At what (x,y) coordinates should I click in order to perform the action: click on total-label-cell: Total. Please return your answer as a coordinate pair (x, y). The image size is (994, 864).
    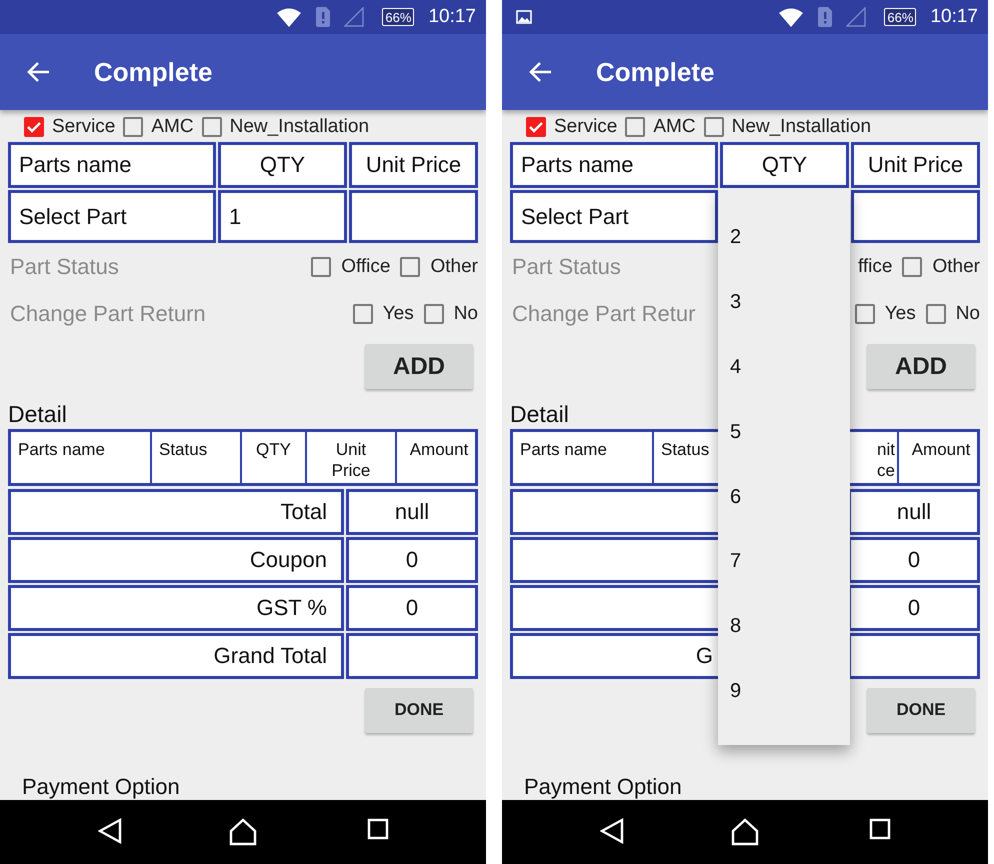
    Looking at the image, I should click on (176, 511).